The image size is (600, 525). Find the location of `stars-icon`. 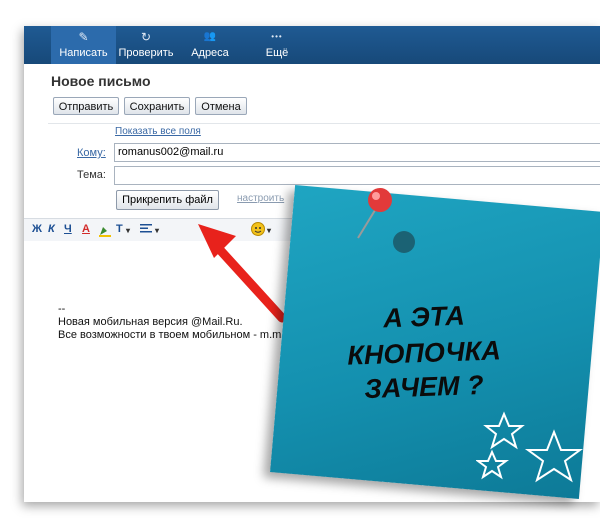

stars-icon is located at coordinates (530, 447).